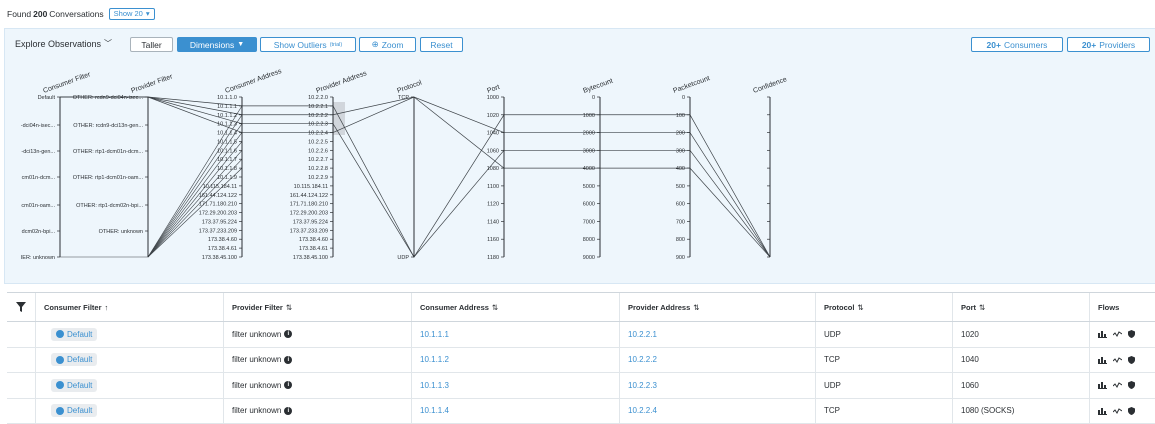 The image size is (1155, 424). What do you see at coordinates (393, 45) in the screenshot?
I see `zoom-label: Zoom` at bounding box center [393, 45].